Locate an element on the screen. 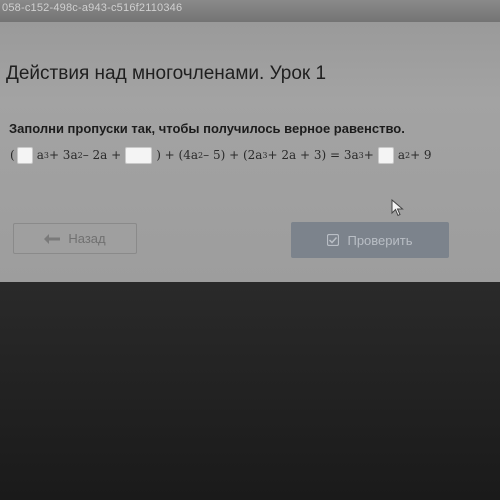 The width and height of the screenshot is (500, 500). eq-term: + 3a is located at coordinates (63, 155).